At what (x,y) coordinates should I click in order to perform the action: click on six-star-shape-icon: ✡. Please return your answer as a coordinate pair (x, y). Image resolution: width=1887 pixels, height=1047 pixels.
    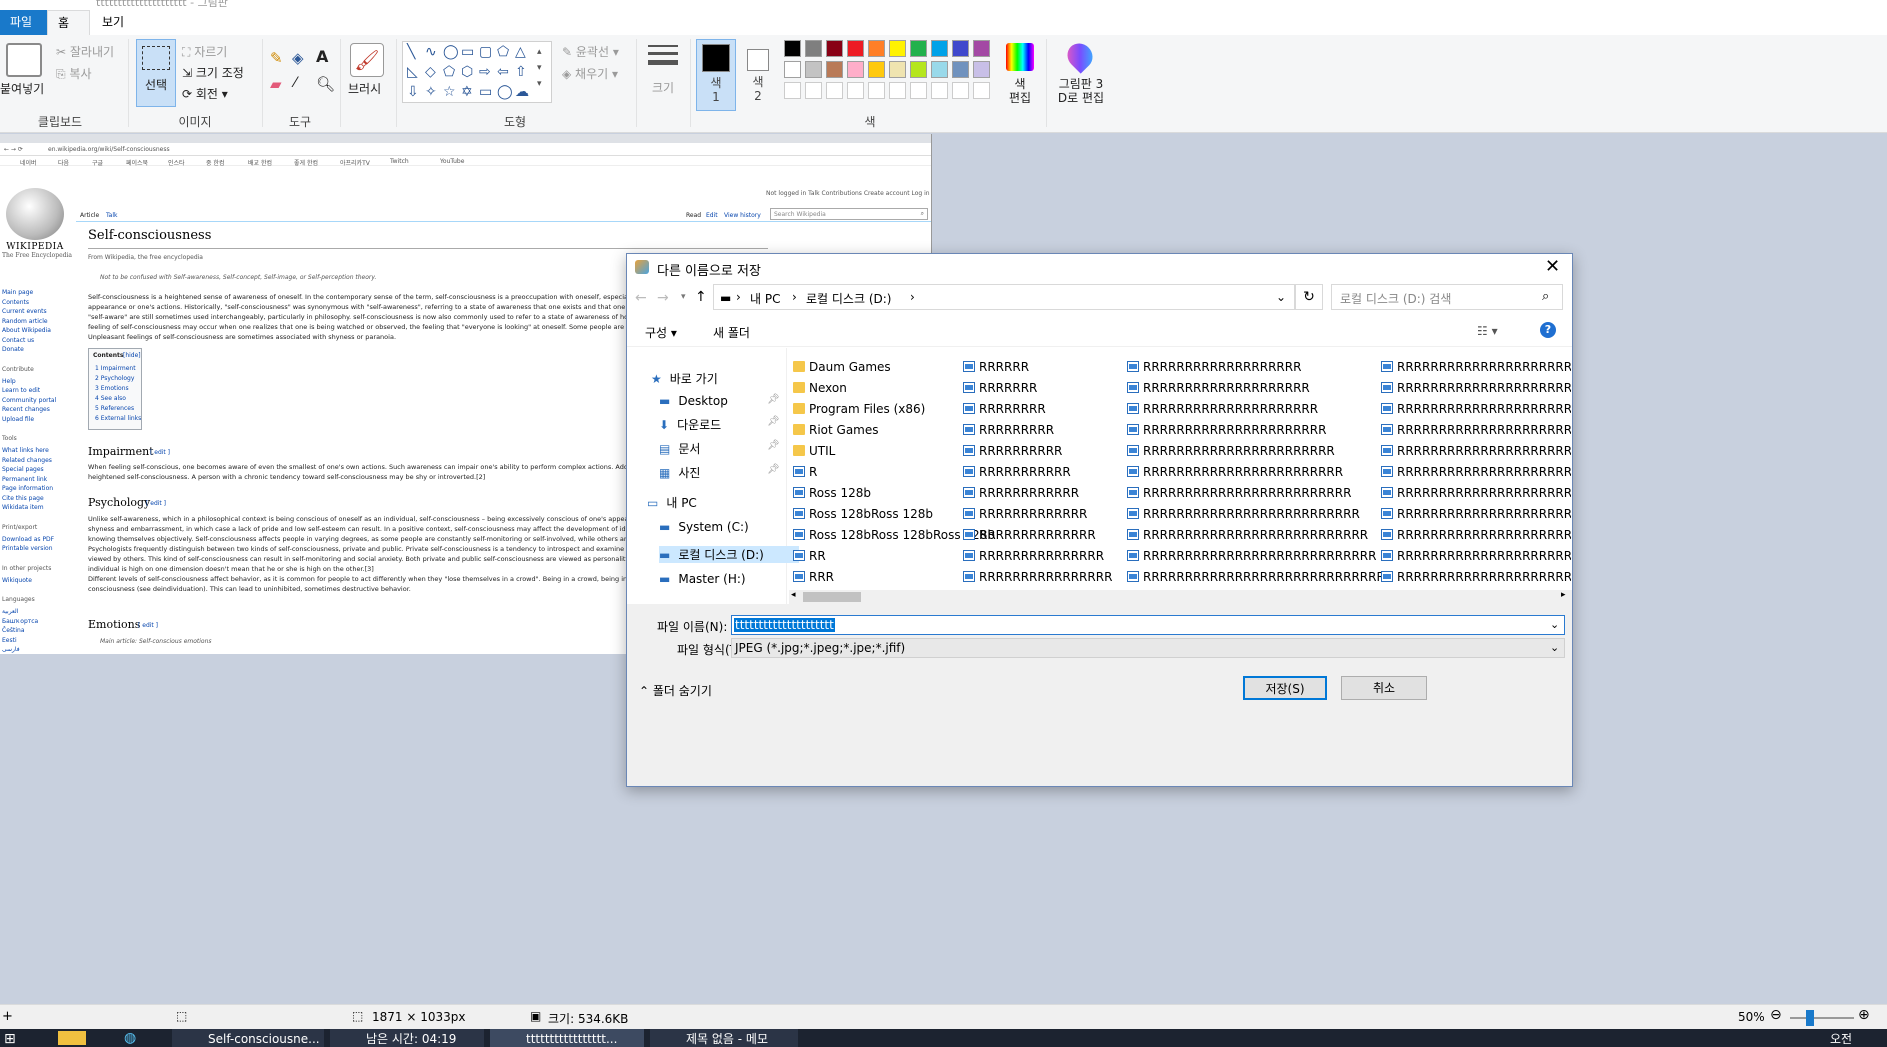
    Looking at the image, I should click on (467, 92).